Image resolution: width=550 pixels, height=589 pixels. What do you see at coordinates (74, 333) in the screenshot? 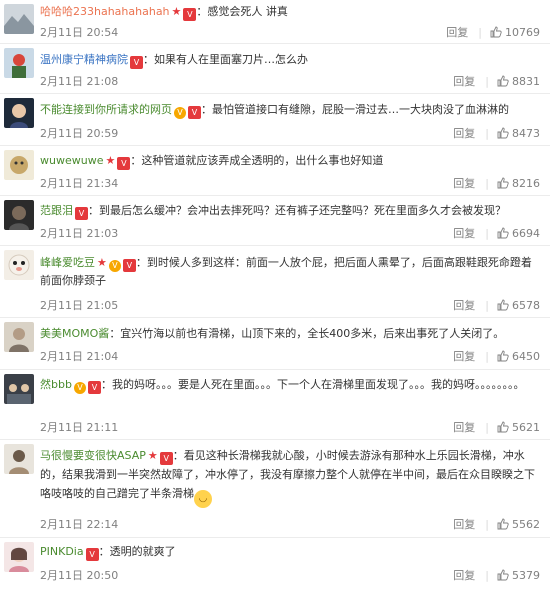
I see `comment-username: 美美MOMO酱` at bounding box center [74, 333].